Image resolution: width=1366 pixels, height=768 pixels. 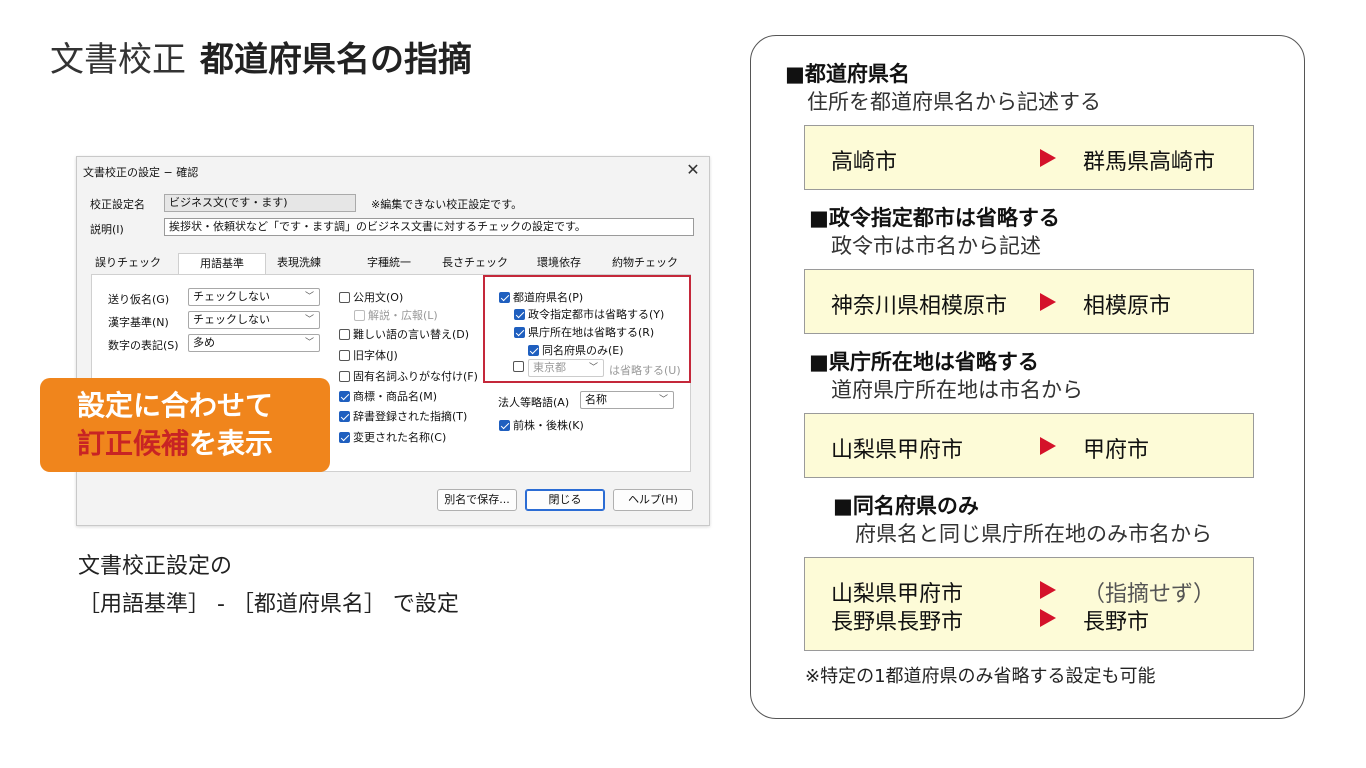 I want to click on dialog-title: 文書校正の設定 − 確認, so click(x=141, y=172).